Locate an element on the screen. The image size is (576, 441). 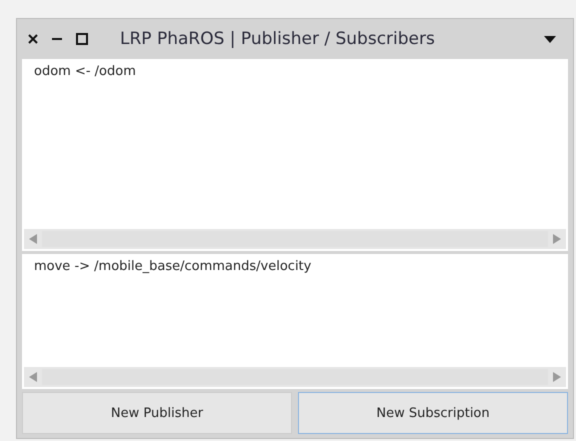
new-subscription-button: New Subscription is located at coordinates (433, 413).